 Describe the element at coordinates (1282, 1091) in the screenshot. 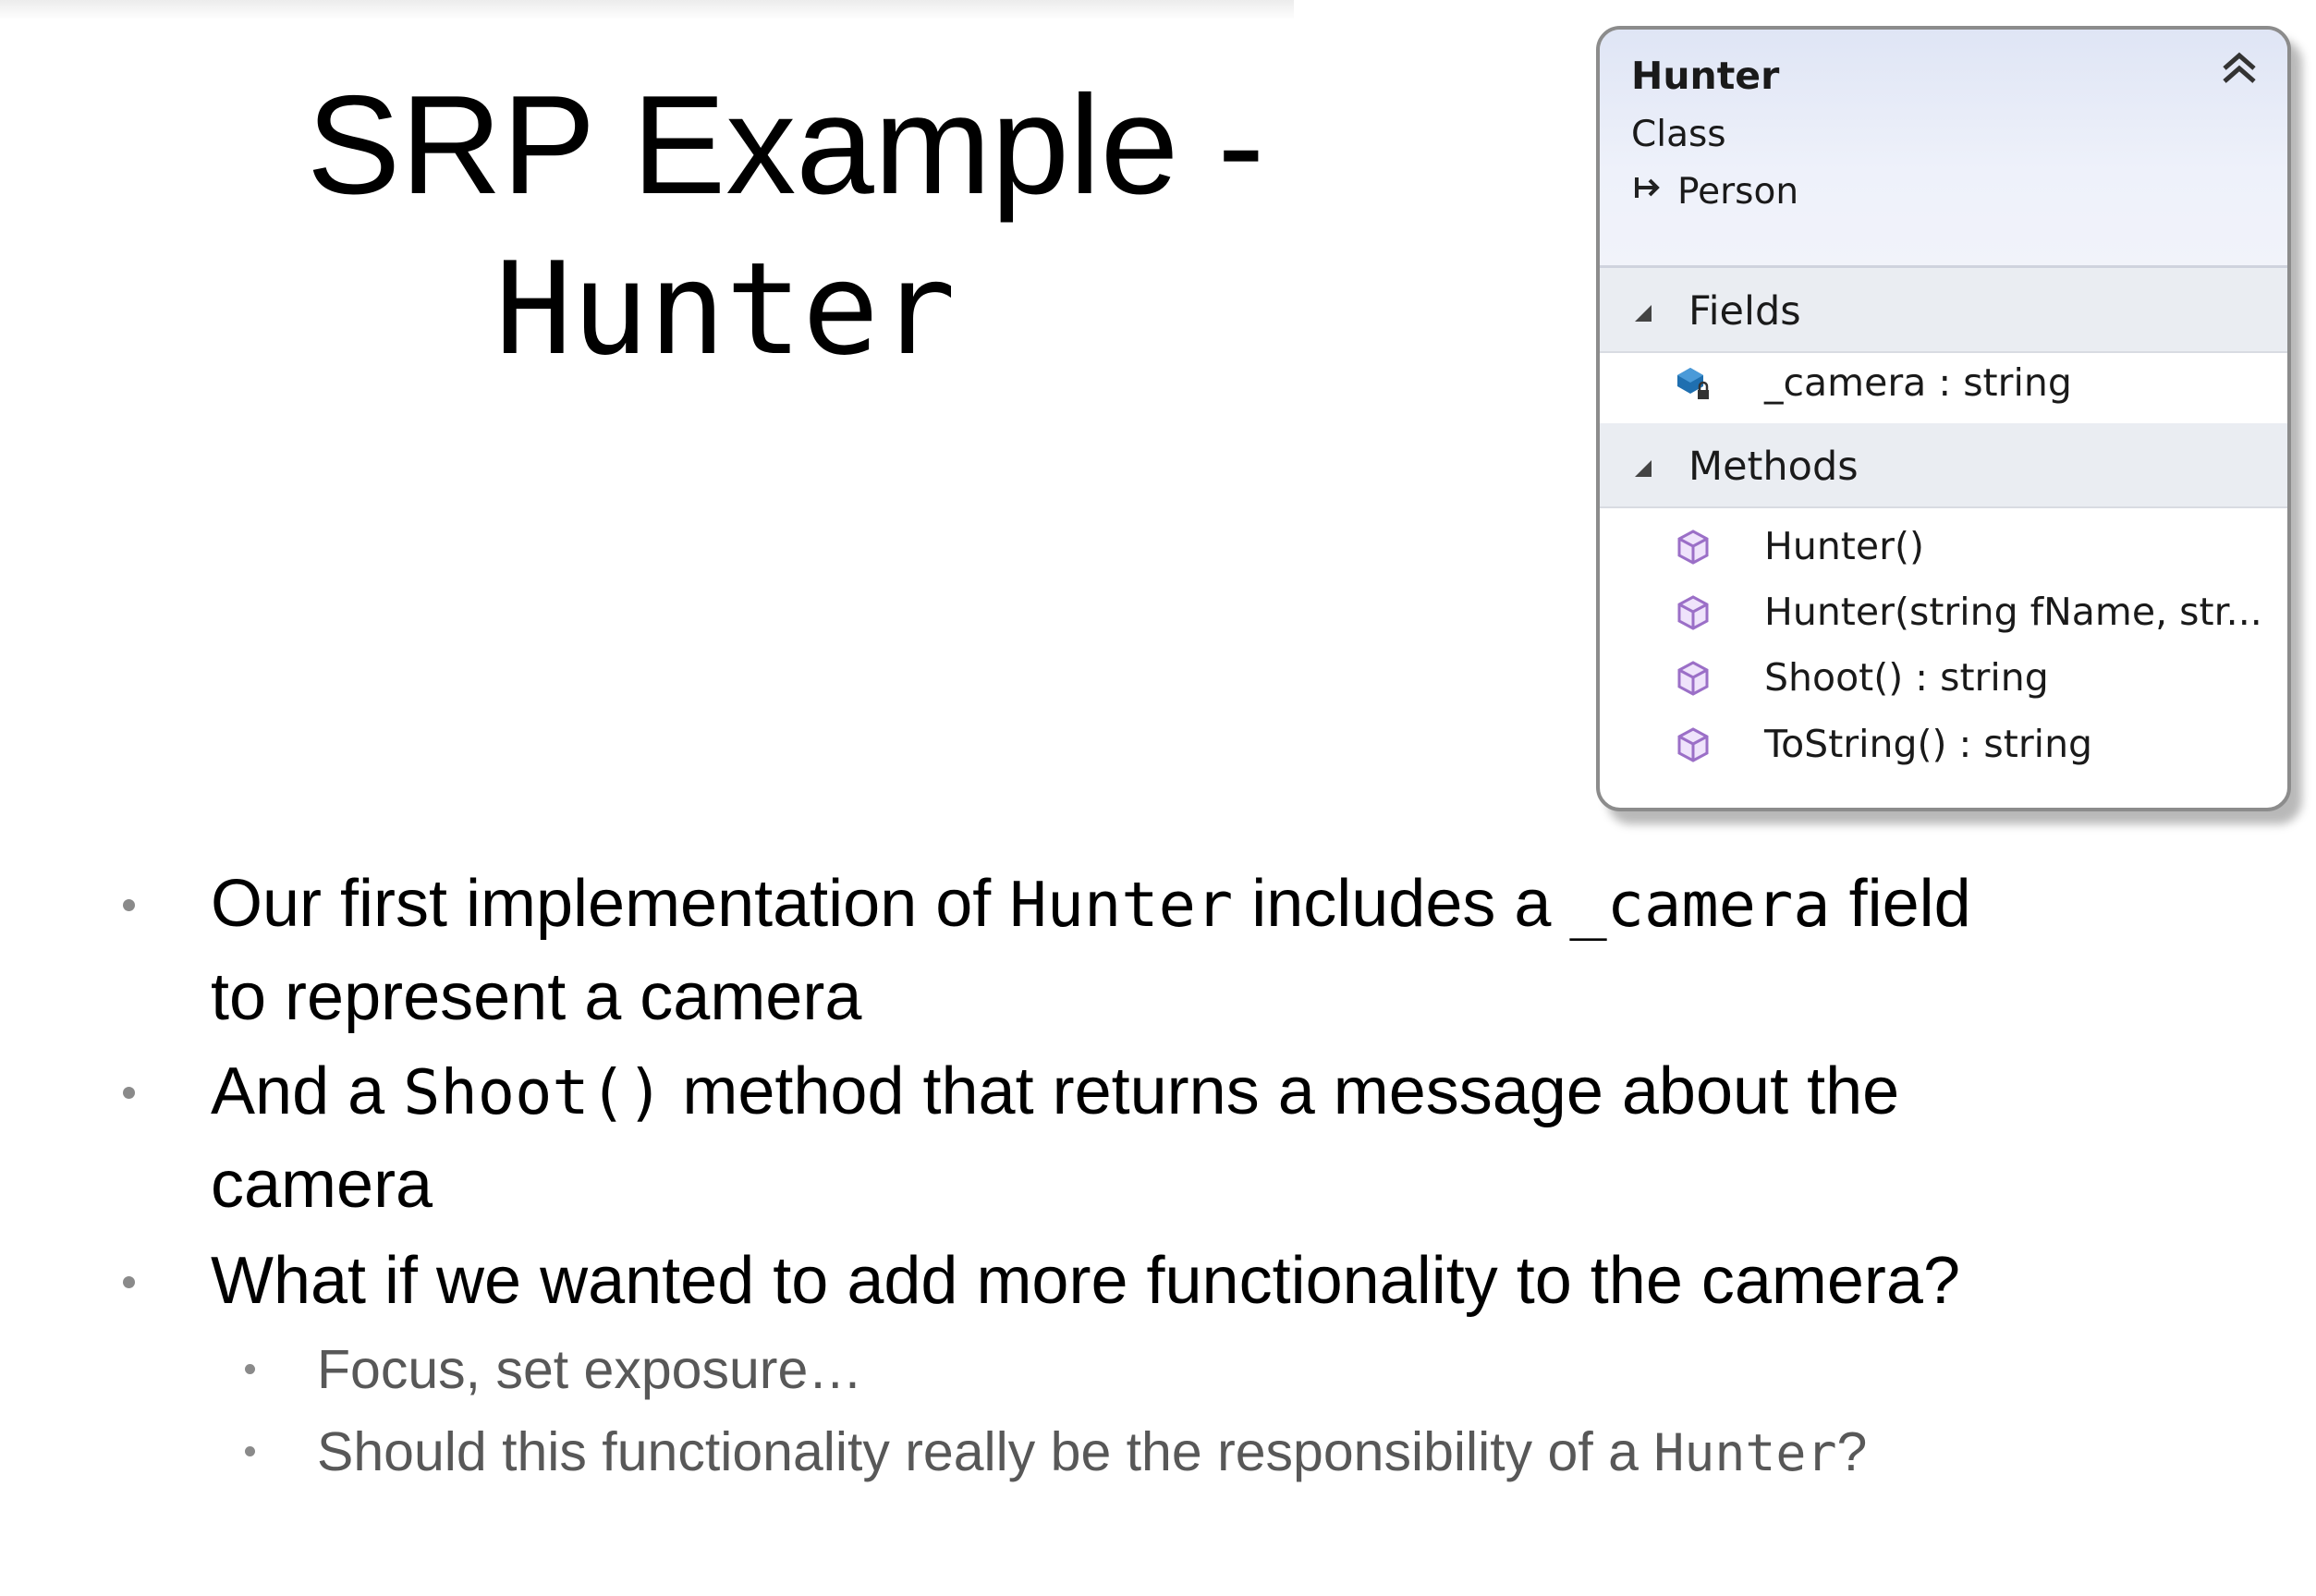

I see `bullet-text: method that returns a message about the` at that location.